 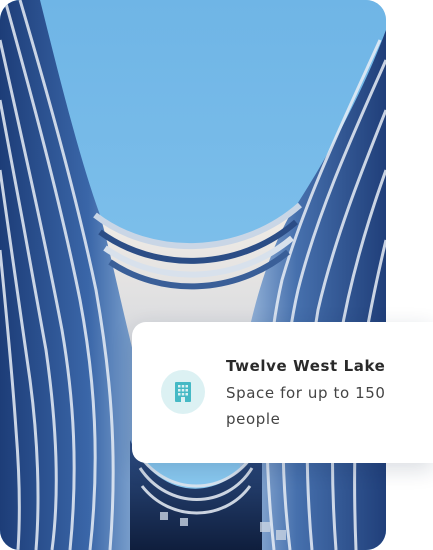 What do you see at coordinates (183, 392) in the screenshot?
I see `building-icon` at bounding box center [183, 392].